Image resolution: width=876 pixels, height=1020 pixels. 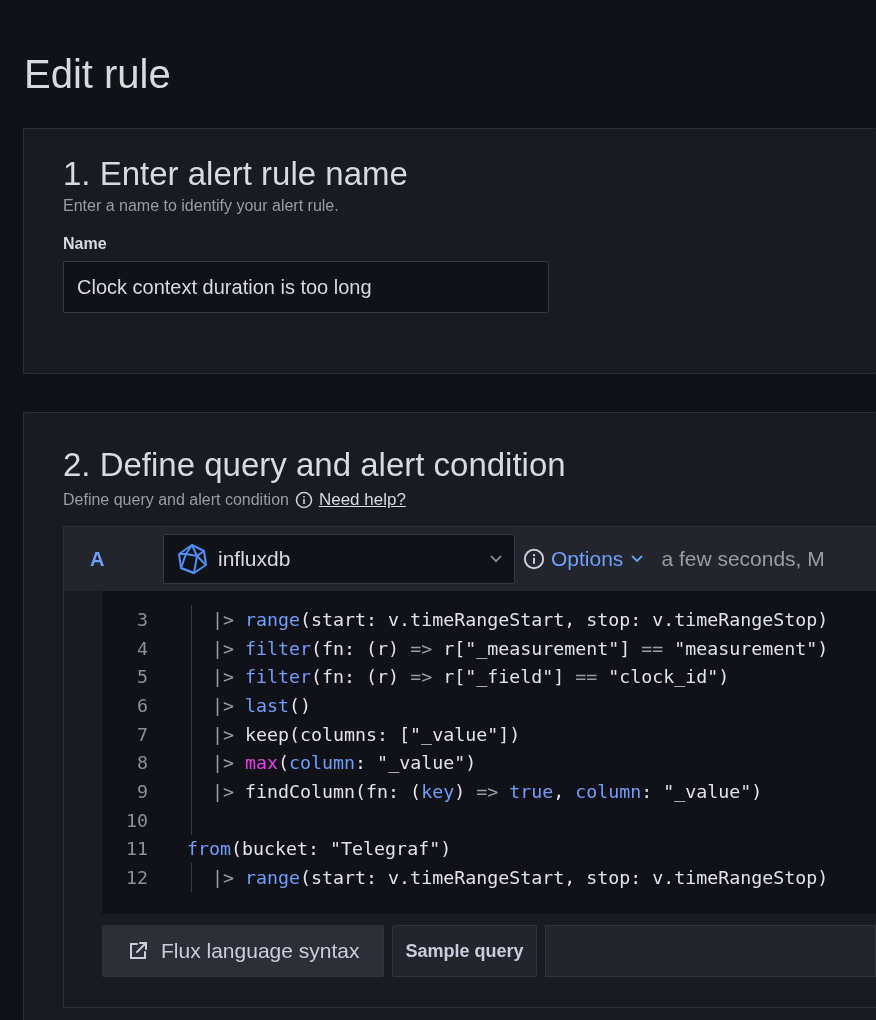 What do you see at coordinates (142, 763) in the screenshot?
I see `line-number: 8` at bounding box center [142, 763].